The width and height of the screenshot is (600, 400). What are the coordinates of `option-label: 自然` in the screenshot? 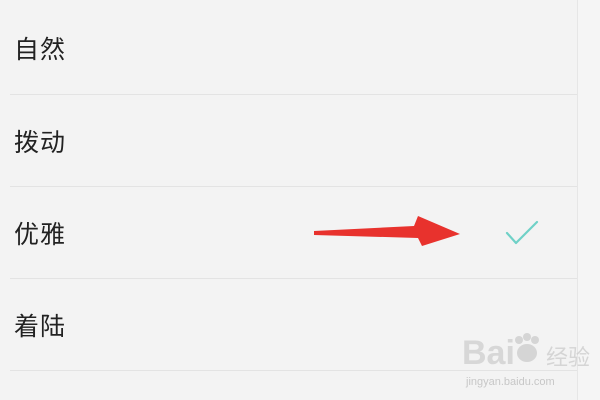 It's located at (40, 49).